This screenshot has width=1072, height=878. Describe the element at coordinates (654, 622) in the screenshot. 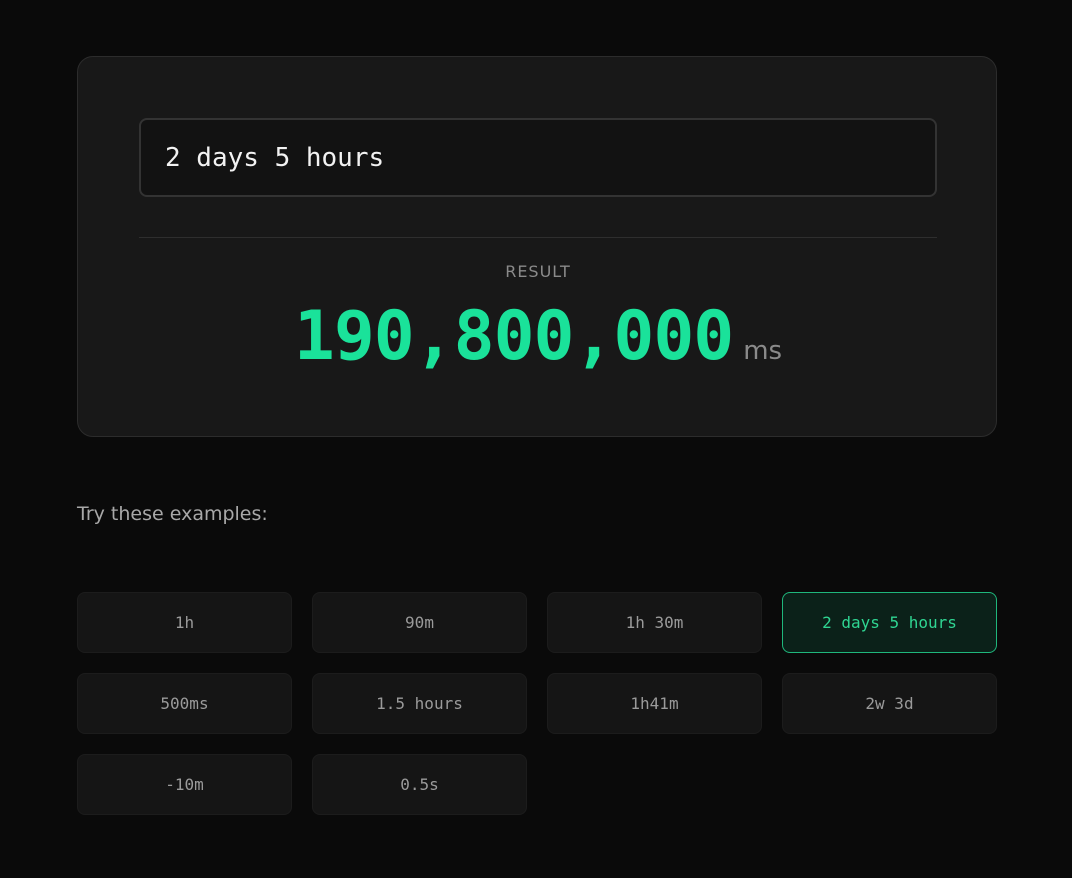

I see `example-button: 1h 30m` at that location.